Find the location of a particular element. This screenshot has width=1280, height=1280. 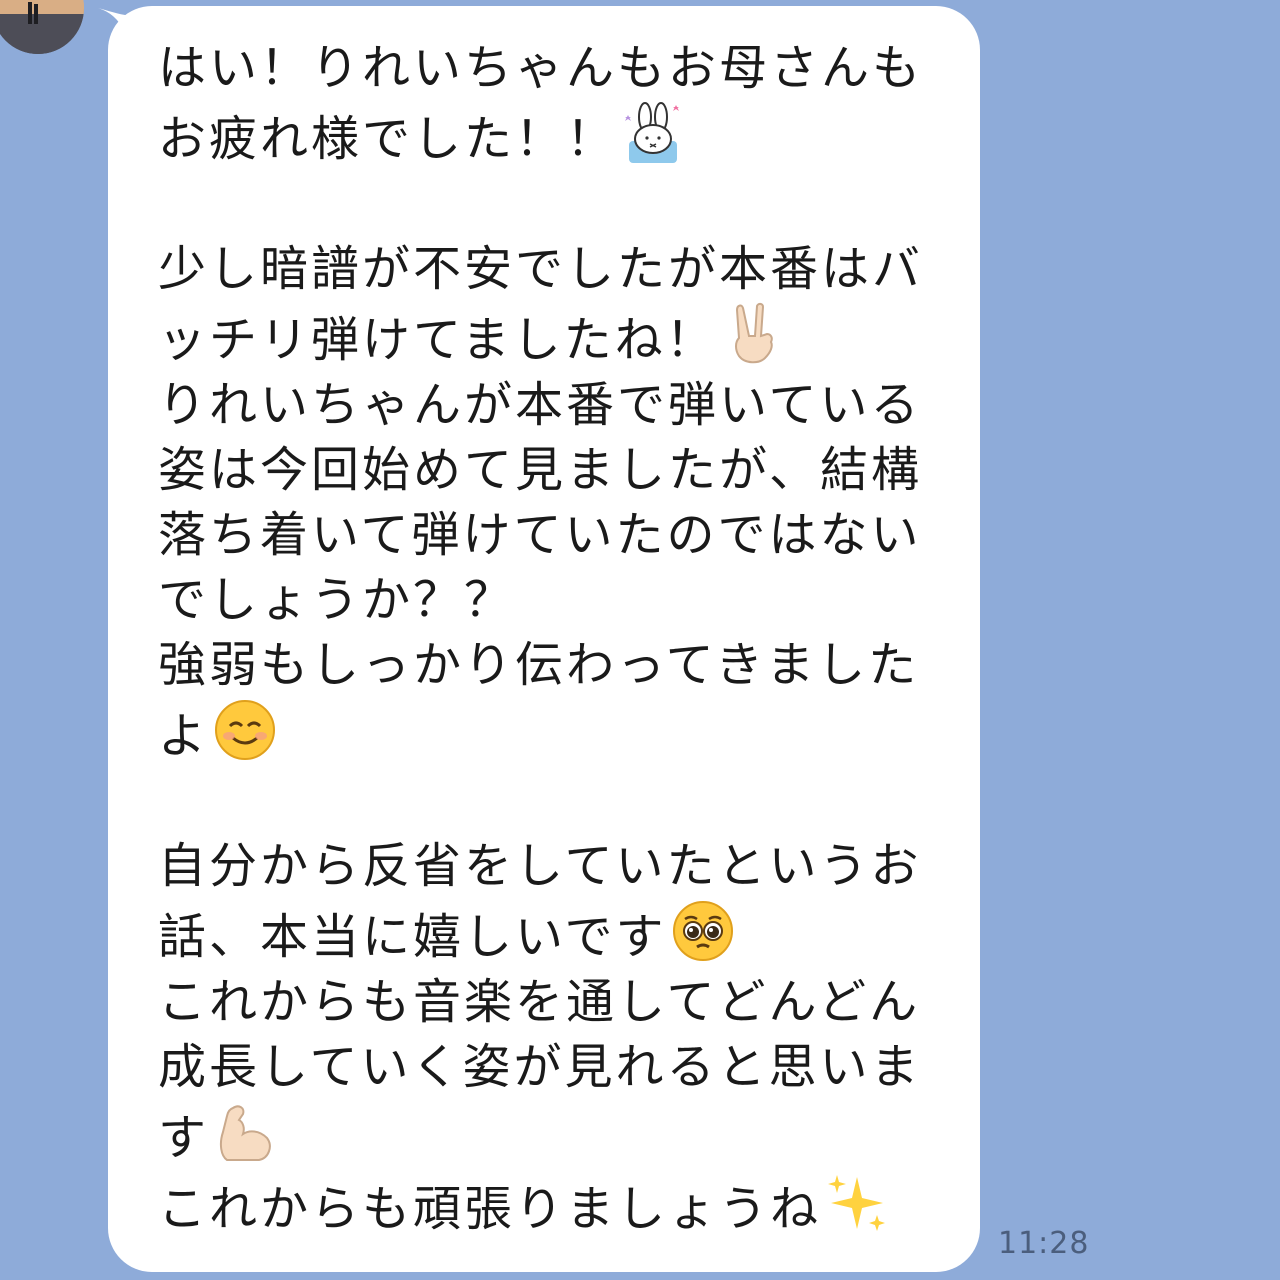

bunny-sticker-icon is located at coordinates (653, 133).